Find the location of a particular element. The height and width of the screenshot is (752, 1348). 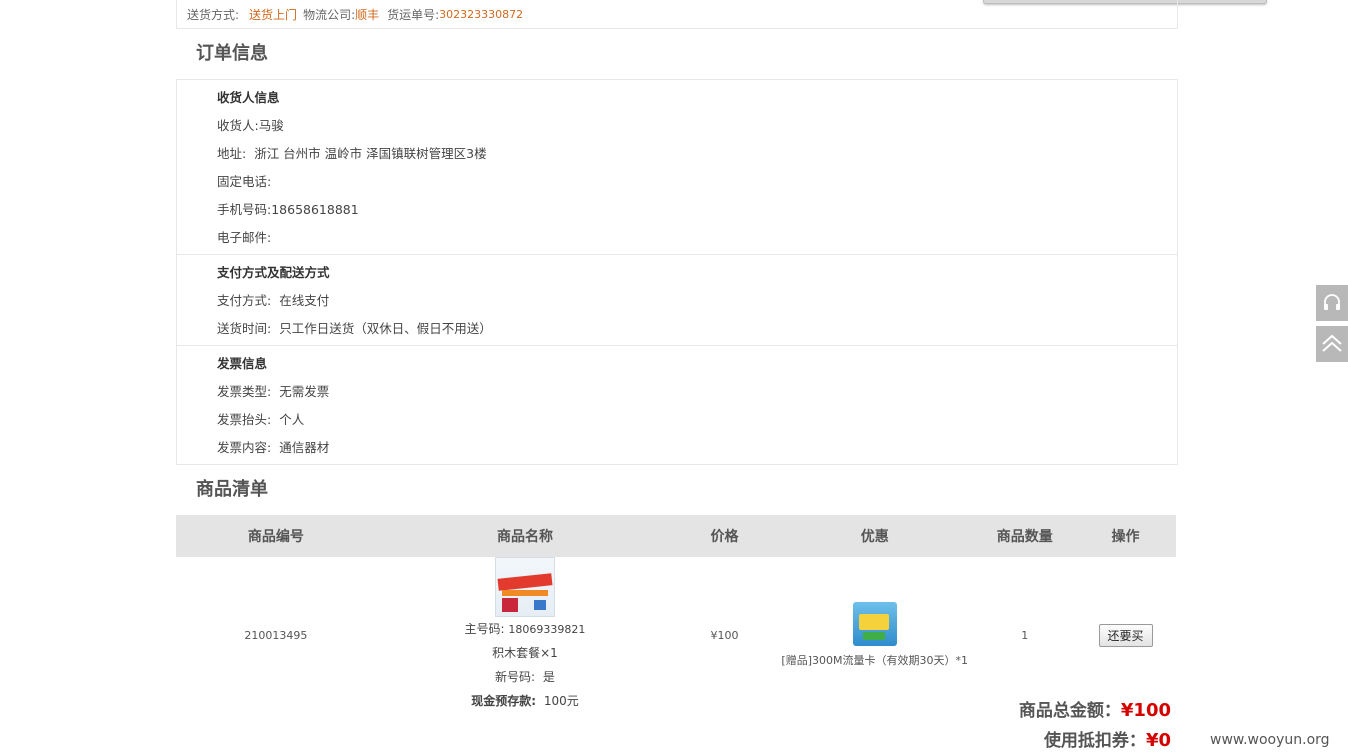

order-info-title: 订单信息 is located at coordinates (232, 53).